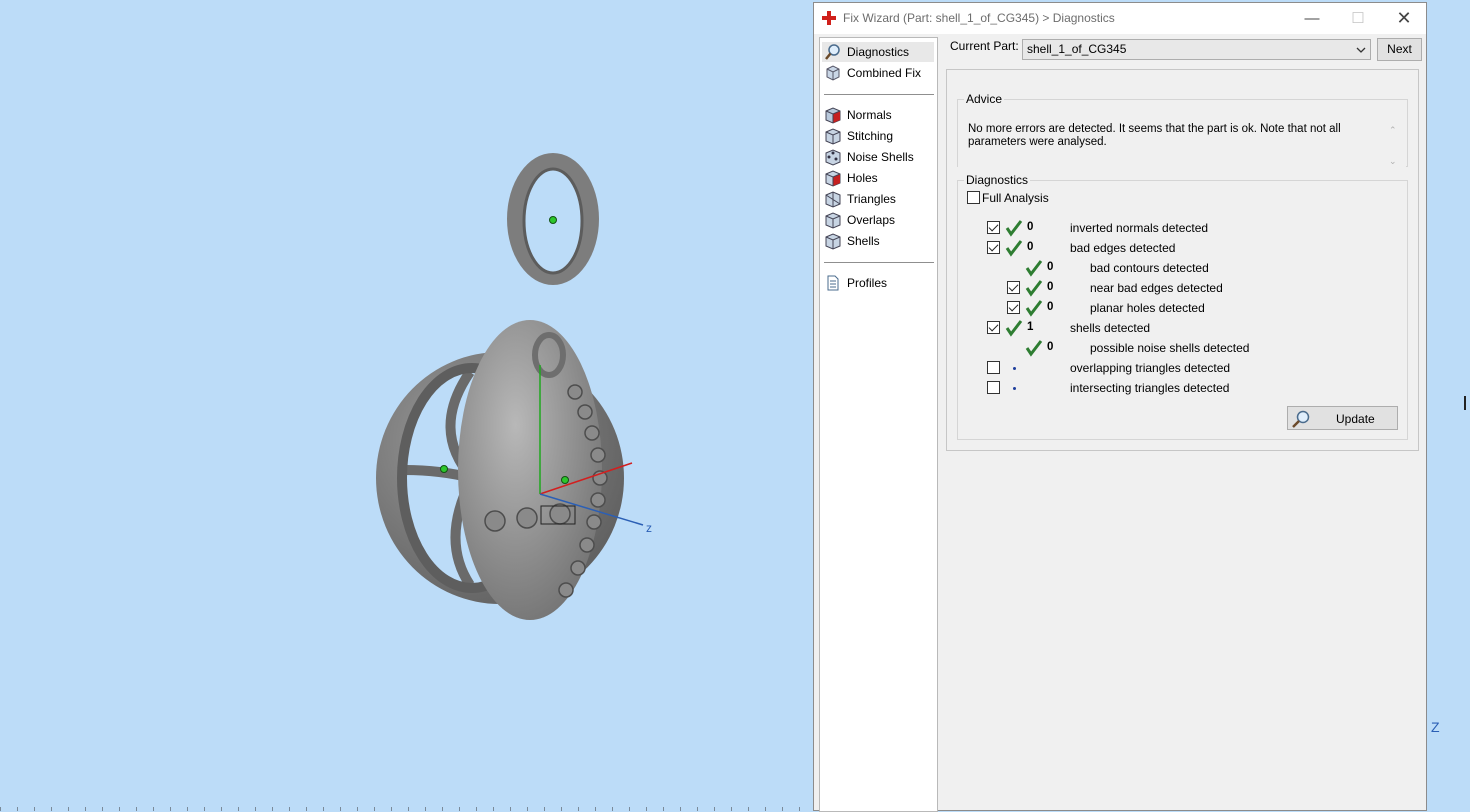  What do you see at coordinates (833, 115) in the screenshot?
I see `cube-red-face-icon` at bounding box center [833, 115].